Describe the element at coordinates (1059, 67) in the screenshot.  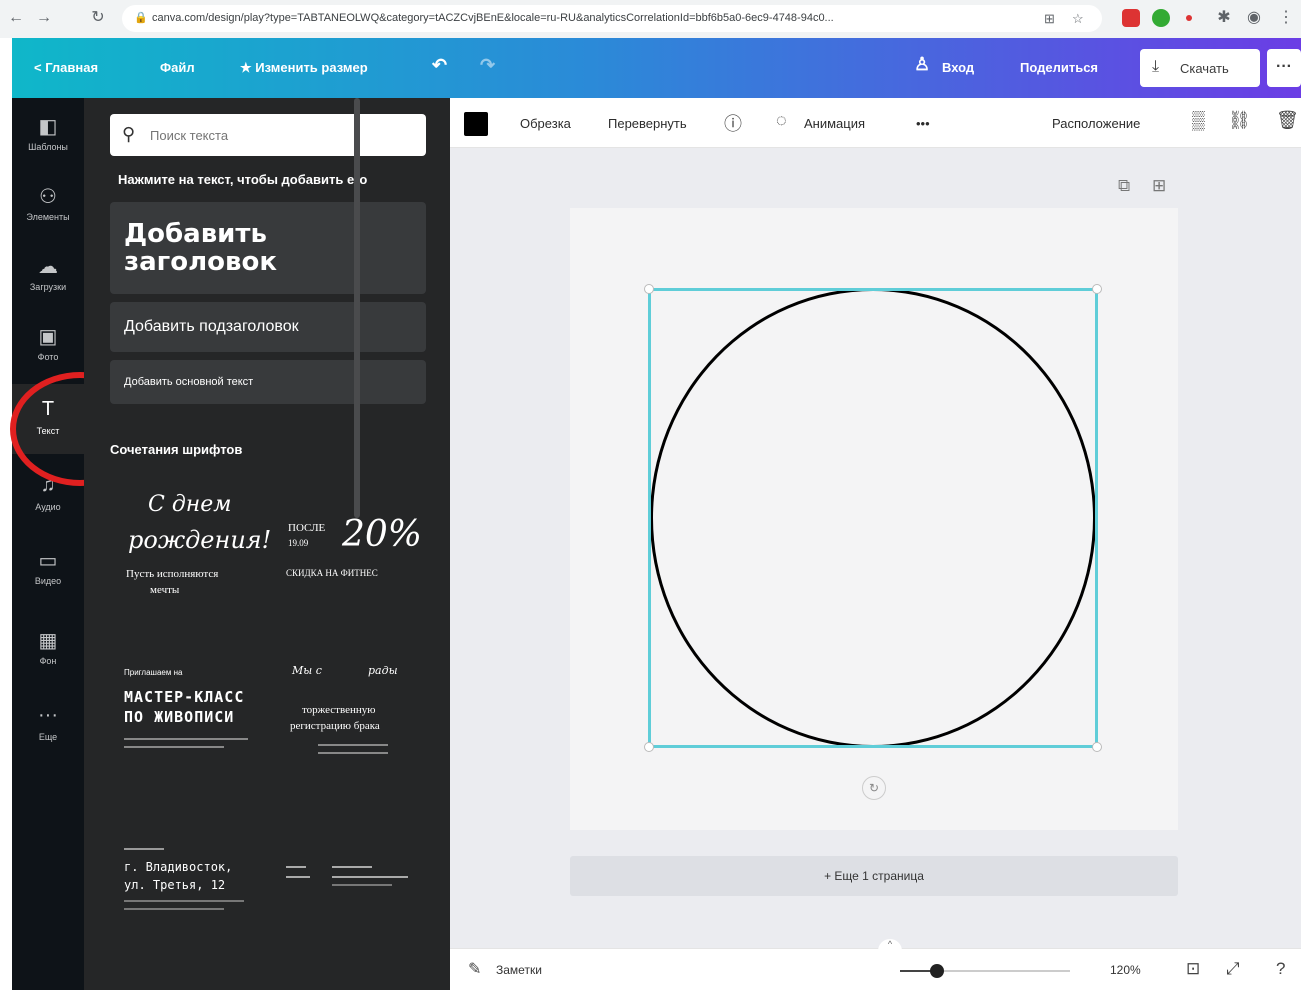
I see `share-button: Поделиться` at that location.